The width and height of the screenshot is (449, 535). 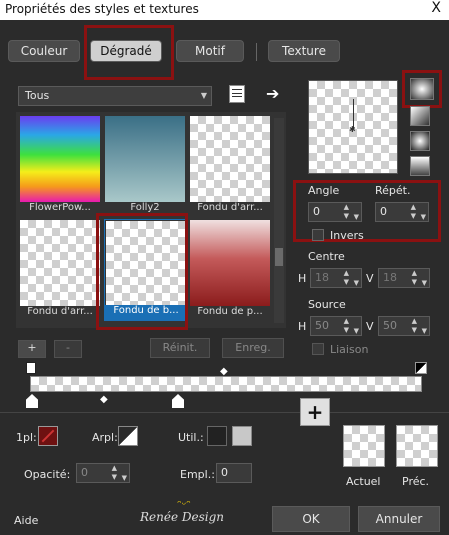 I want to click on invert-checkbox, so click(x=318, y=235).